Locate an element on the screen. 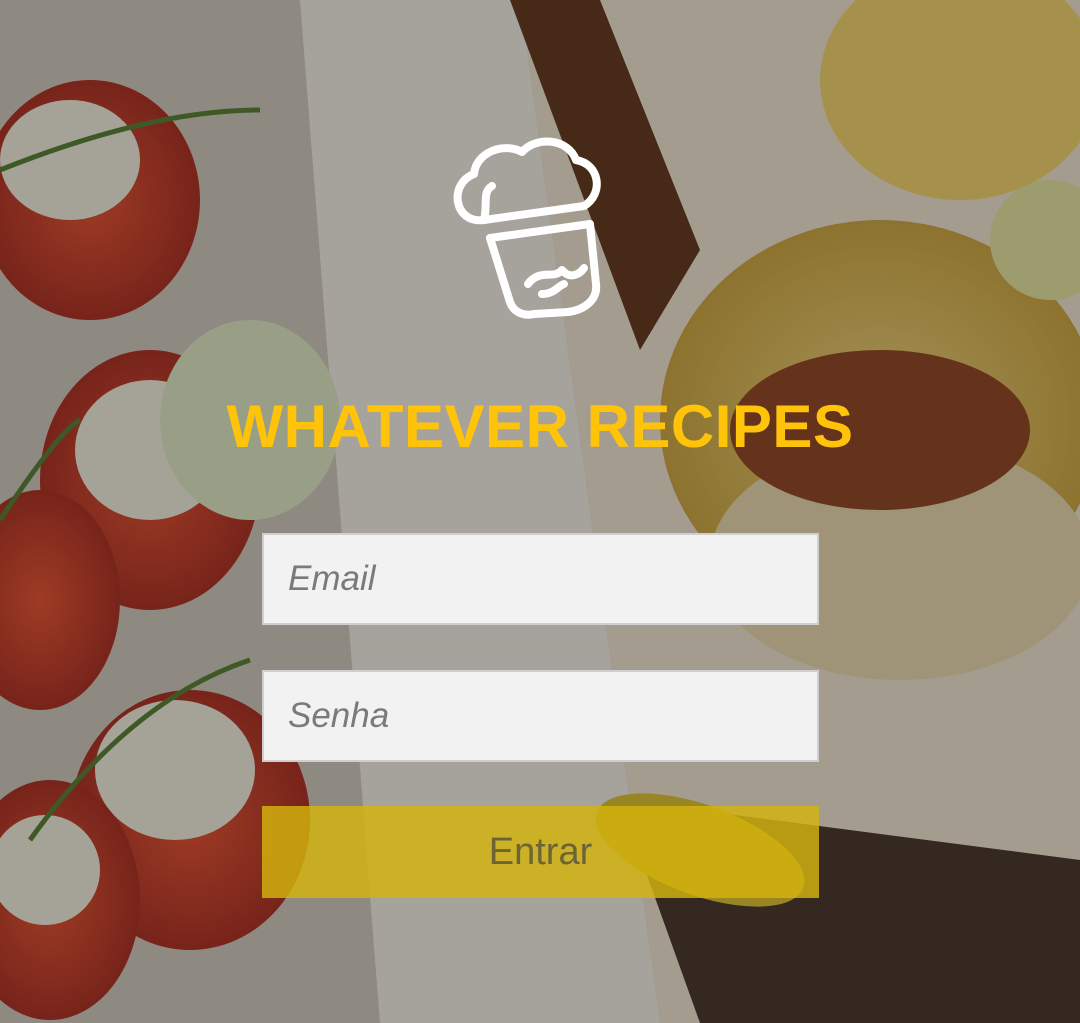 Image resolution: width=1080 pixels, height=1023 pixels. password-field is located at coordinates (540, 716).